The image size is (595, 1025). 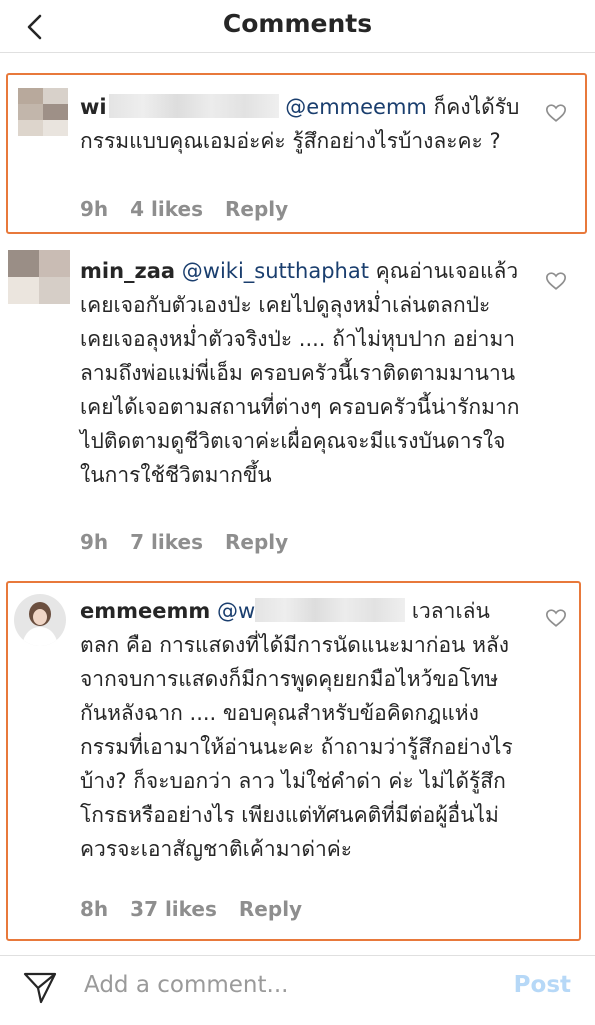 What do you see at coordinates (145, 611) in the screenshot?
I see `comment-username: emmeemm` at bounding box center [145, 611].